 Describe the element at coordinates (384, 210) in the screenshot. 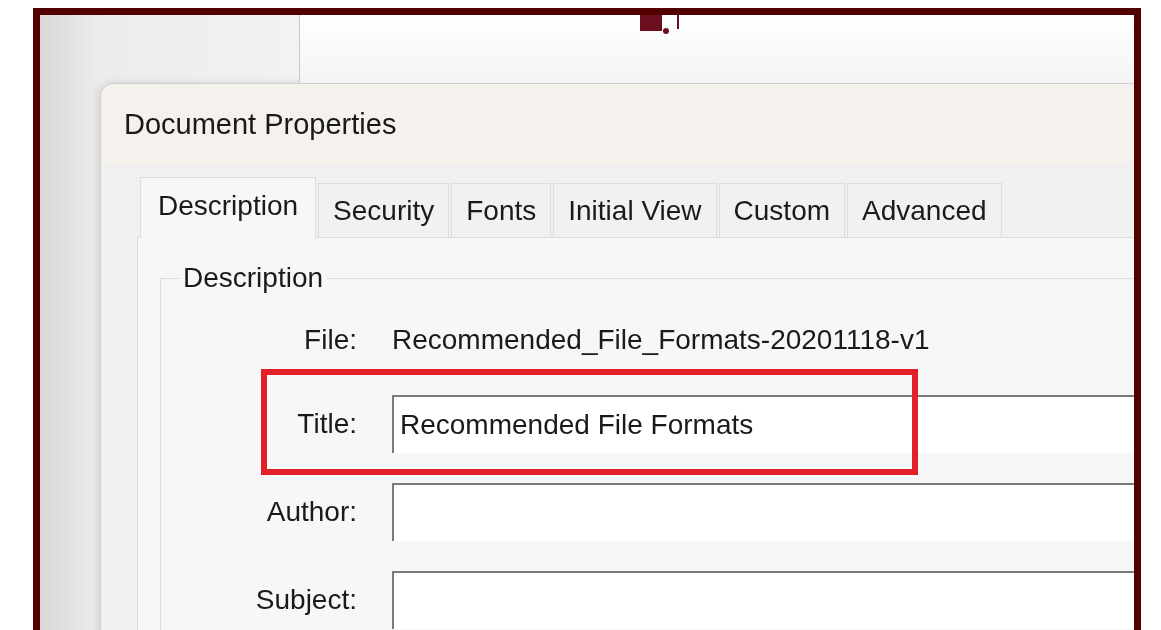

I see `tab: Security` at that location.